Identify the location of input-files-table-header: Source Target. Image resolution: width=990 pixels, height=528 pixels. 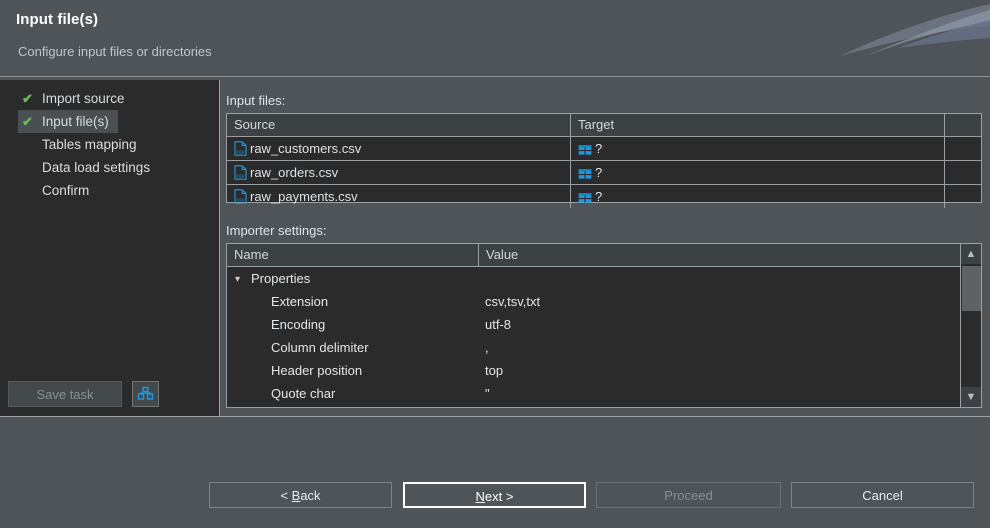
(604, 125).